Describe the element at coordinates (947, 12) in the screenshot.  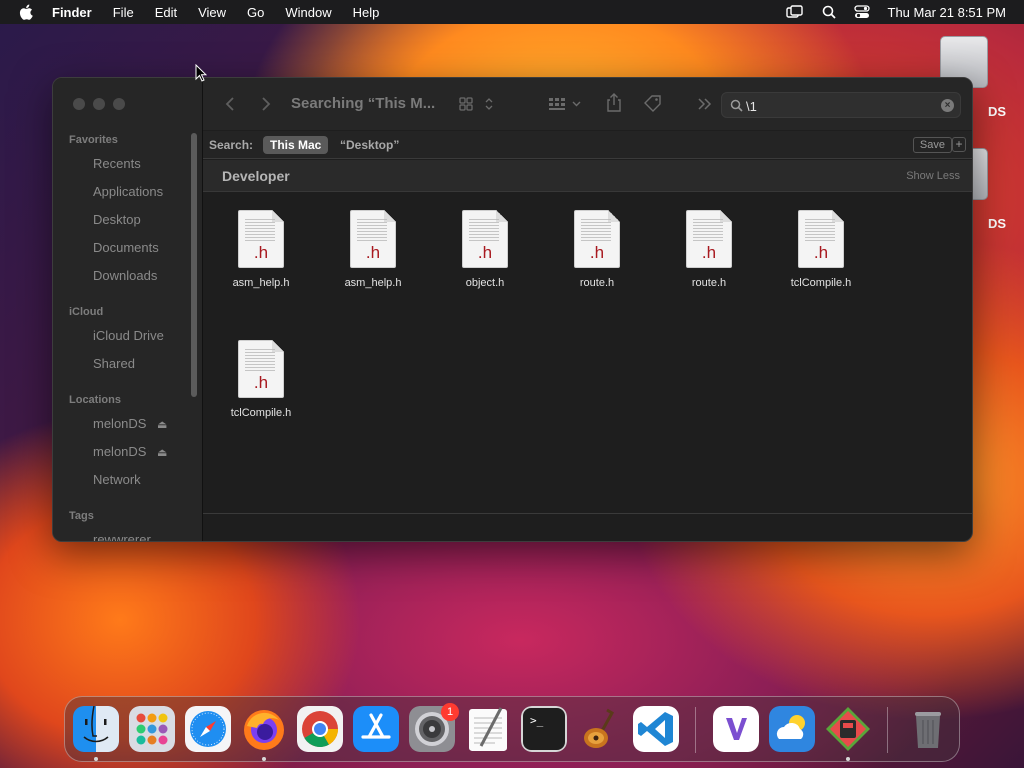
I see `menu-clock: Thu Mar 21 8:51 PM` at that location.